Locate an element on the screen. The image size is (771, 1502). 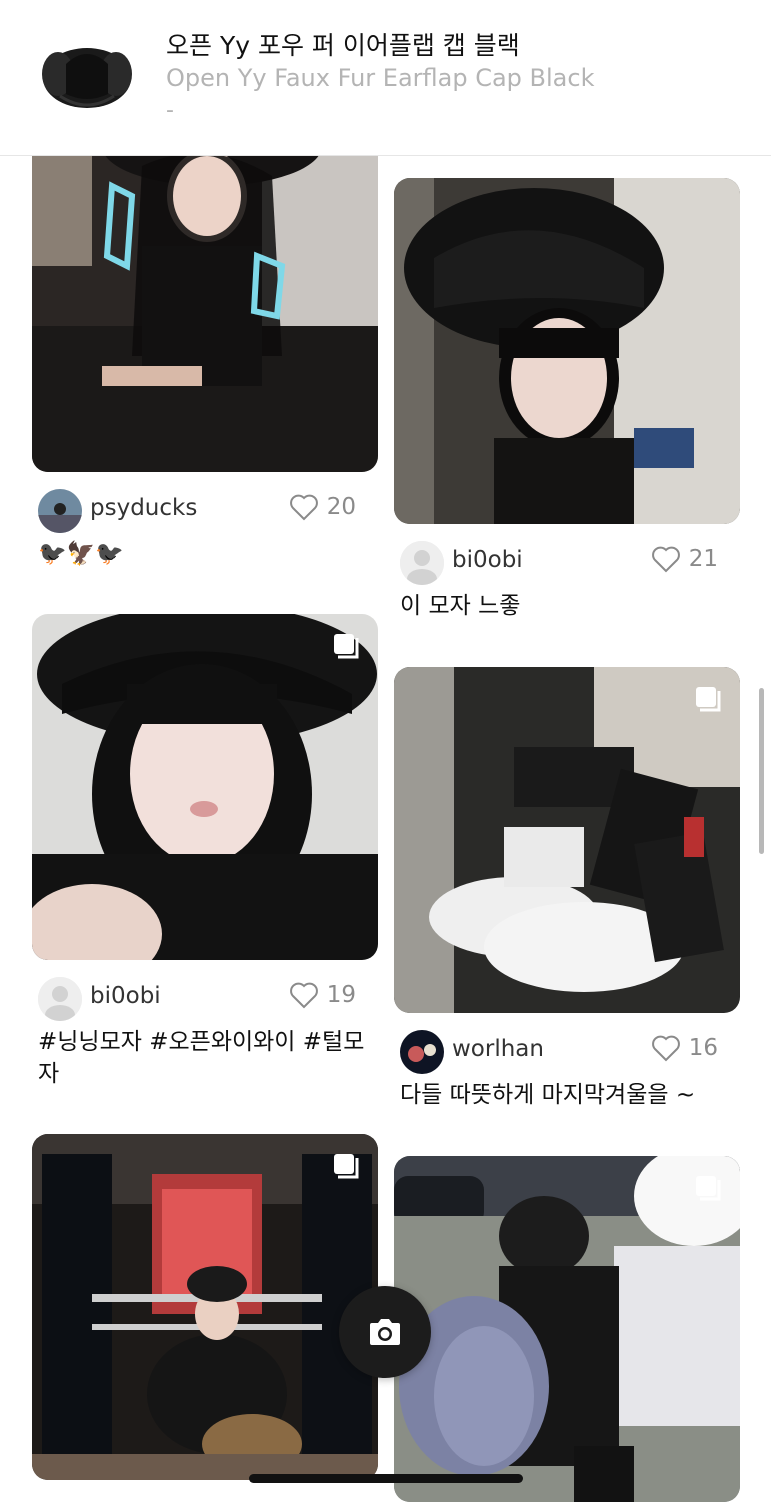
post-caption: 이 모자 느좋 is located at coordinates (460, 606).